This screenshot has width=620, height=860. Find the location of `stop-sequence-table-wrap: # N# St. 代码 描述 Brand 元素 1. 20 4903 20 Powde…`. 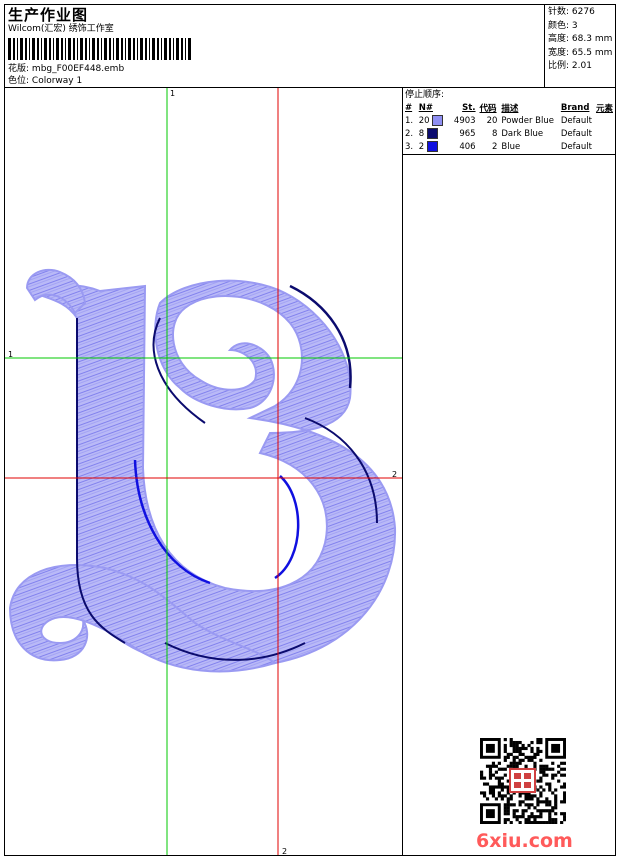

stop-sequence-table-wrap: # N# St. 代码 描述 Brand 元素 1. 20 4903 20 Powde… is located at coordinates (509, 127).